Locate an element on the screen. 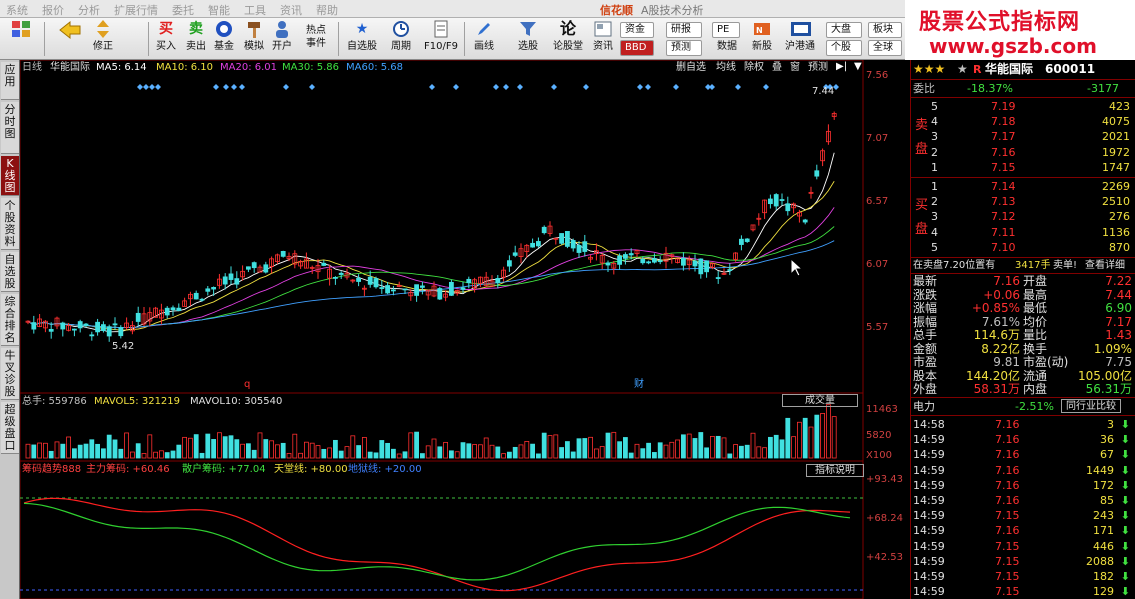 The height and width of the screenshot is (599, 1135). global-button: 全球 is located at coordinates (885, 48).